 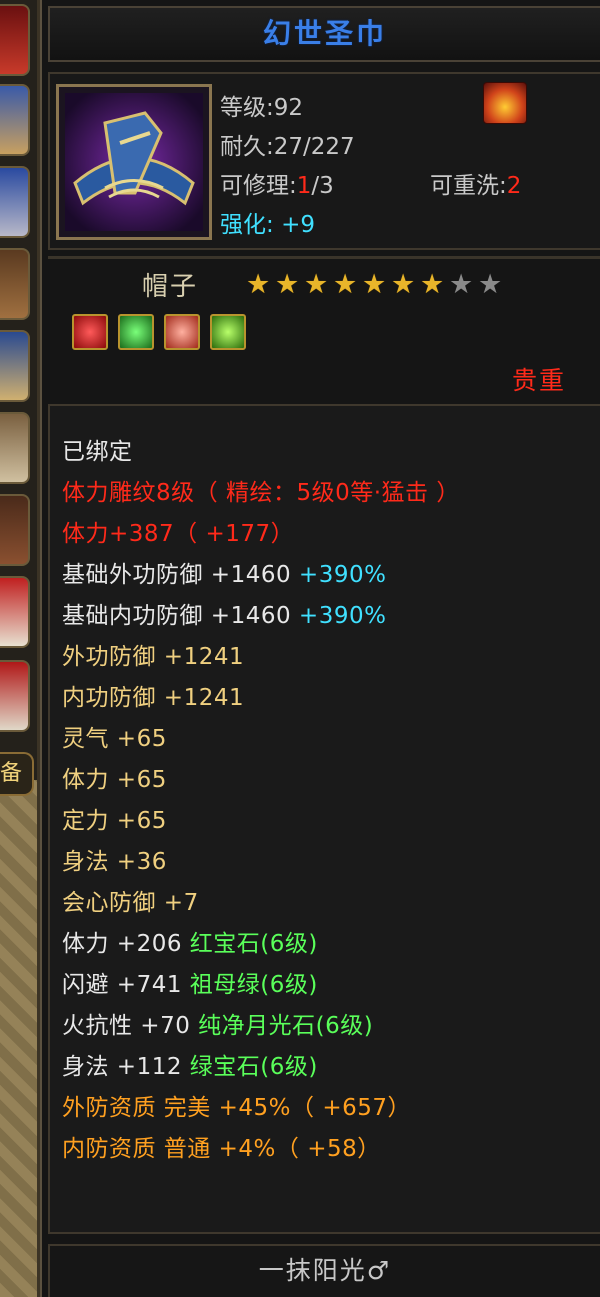 I want to click on attribute-line: 体力+387（ +177）, so click(x=178, y=531).